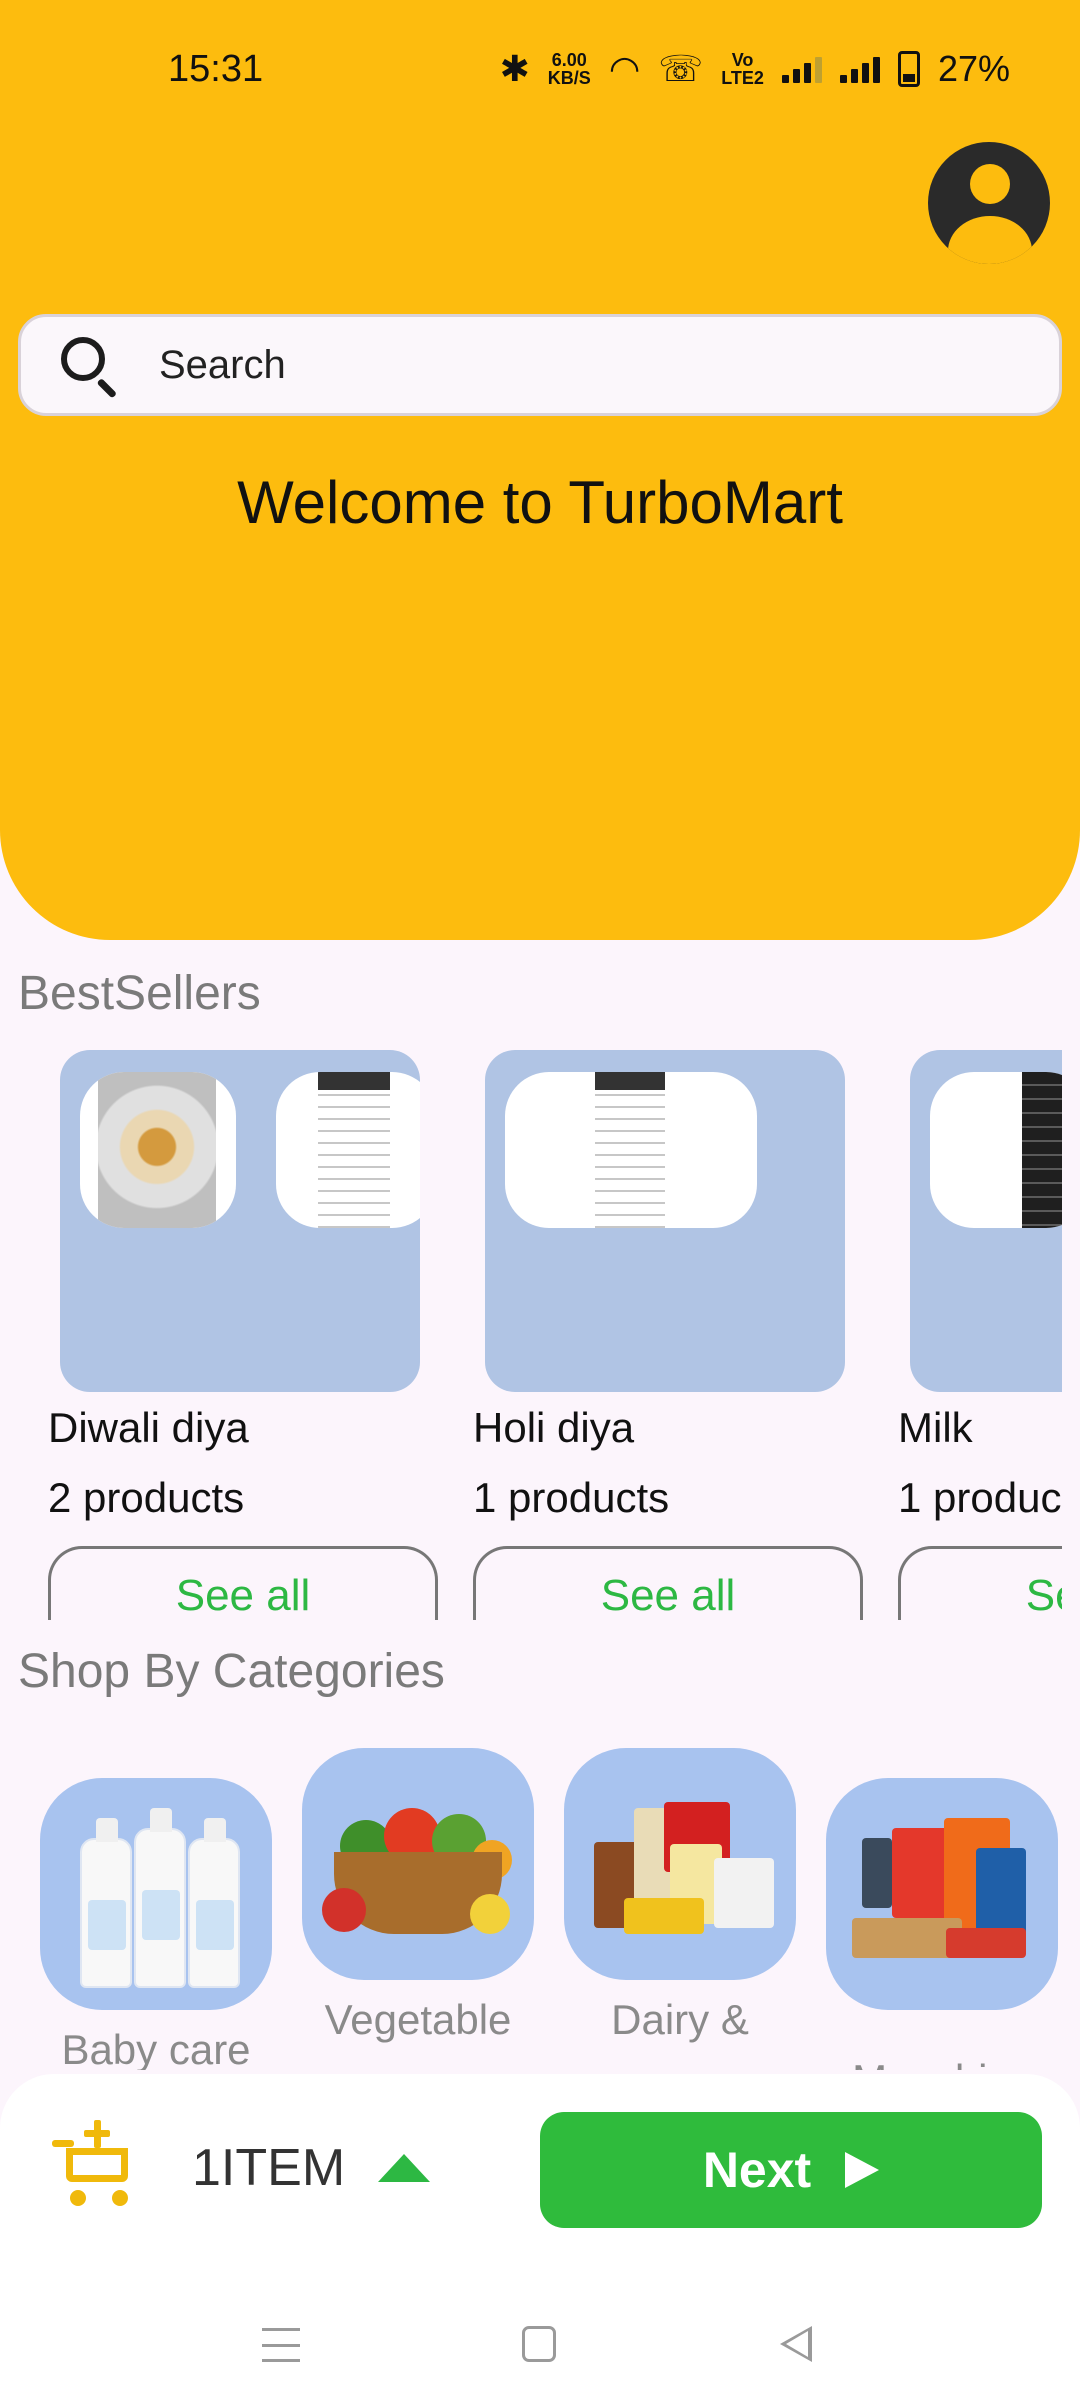 The width and height of the screenshot is (1080, 2400). I want to click on search-input, so click(589, 365).